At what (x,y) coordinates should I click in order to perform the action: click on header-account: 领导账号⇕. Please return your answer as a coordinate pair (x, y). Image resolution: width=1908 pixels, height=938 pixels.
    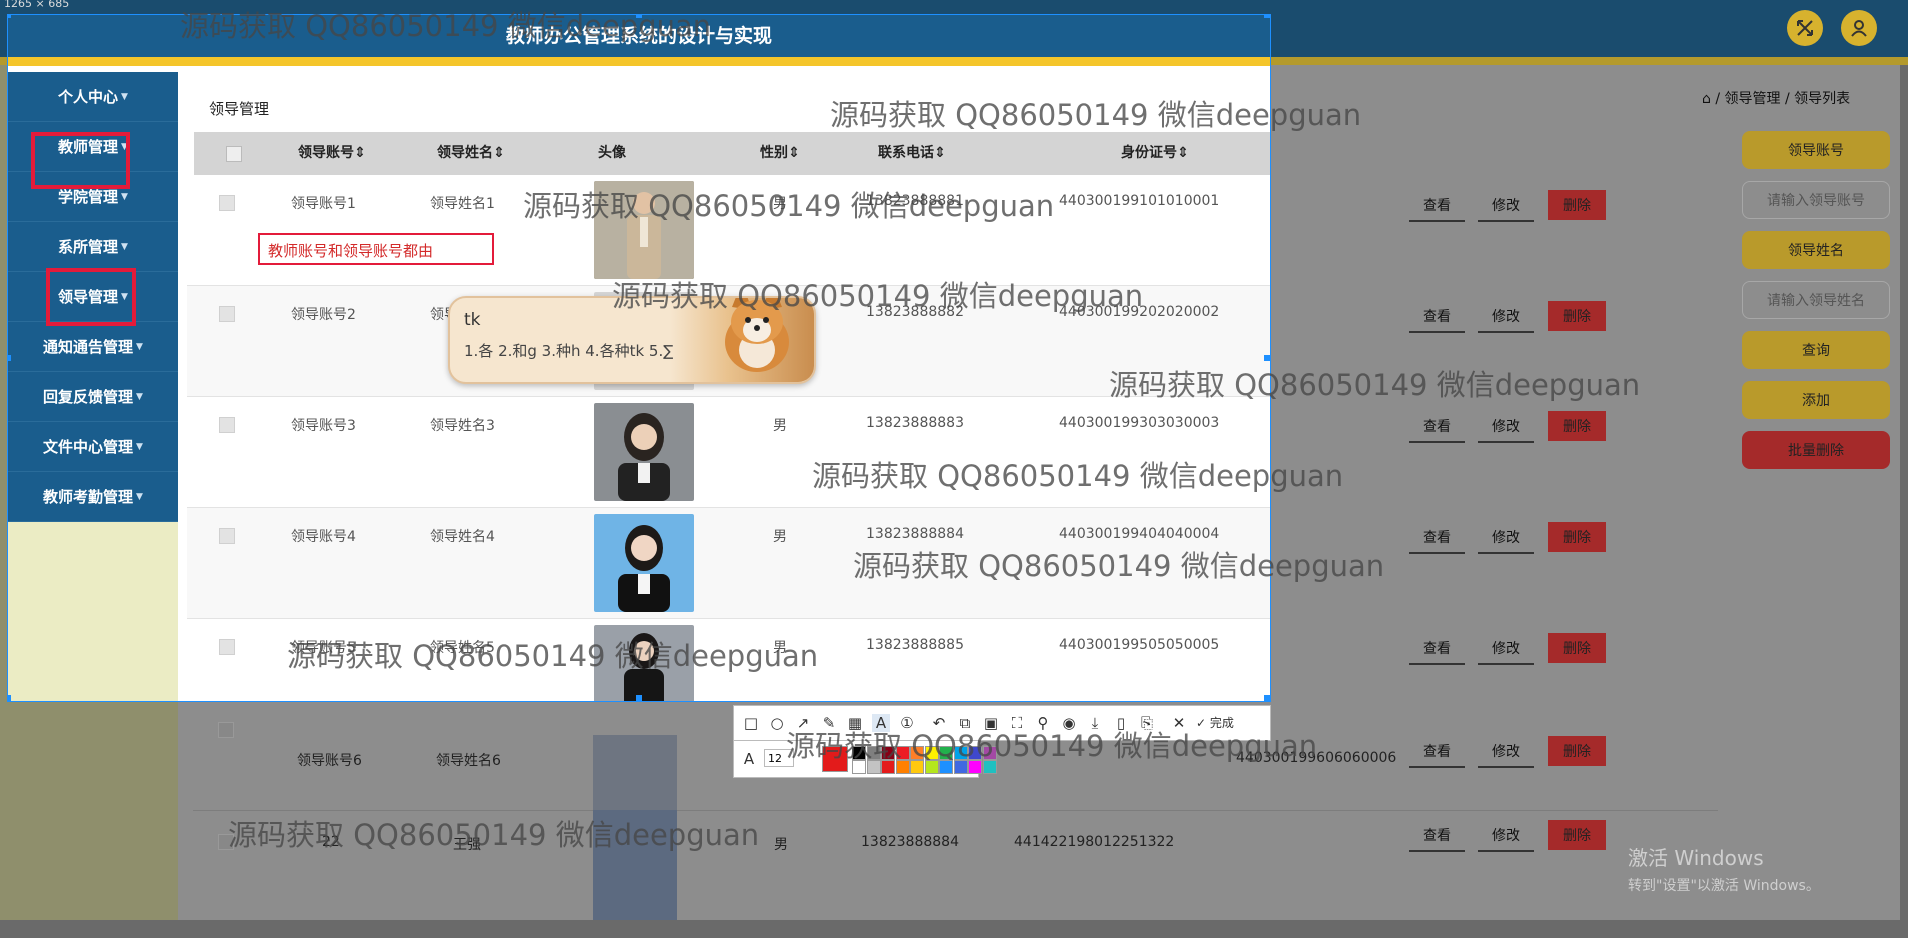
    Looking at the image, I should click on (332, 153).